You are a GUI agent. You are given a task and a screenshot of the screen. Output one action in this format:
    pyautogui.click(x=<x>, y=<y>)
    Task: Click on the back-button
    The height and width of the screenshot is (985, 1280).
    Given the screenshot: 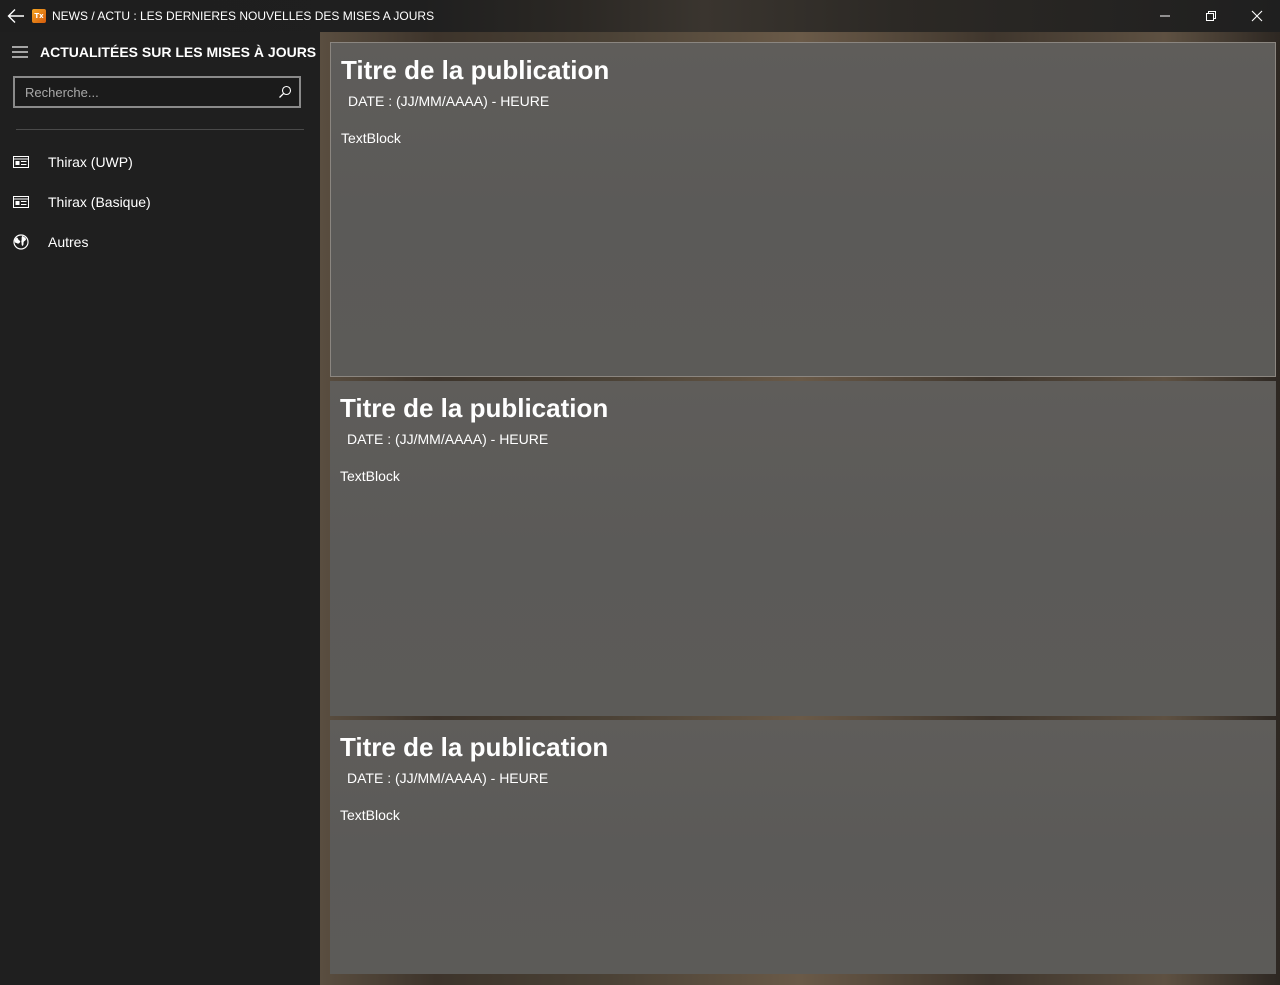 What is the action you would take?
    pyautogui.click(x=16, y=16)
    